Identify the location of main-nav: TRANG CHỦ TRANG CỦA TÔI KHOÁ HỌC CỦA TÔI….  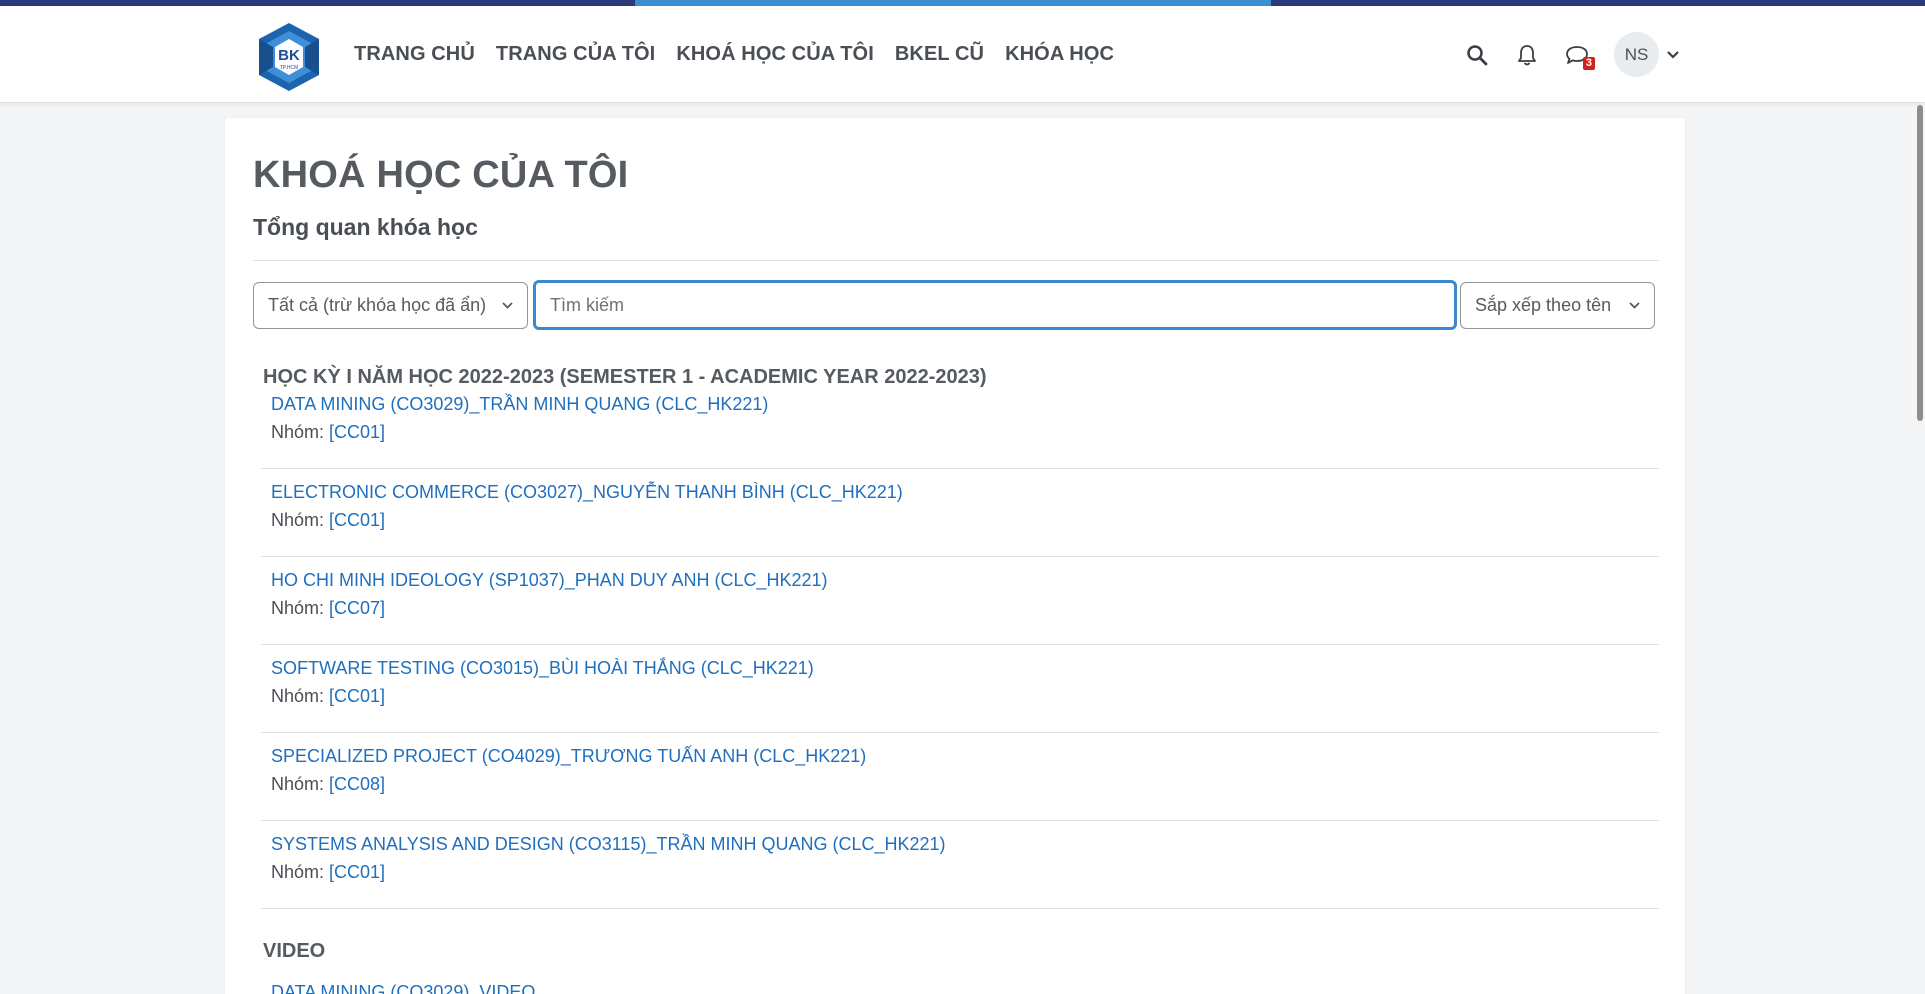
(744, 54).